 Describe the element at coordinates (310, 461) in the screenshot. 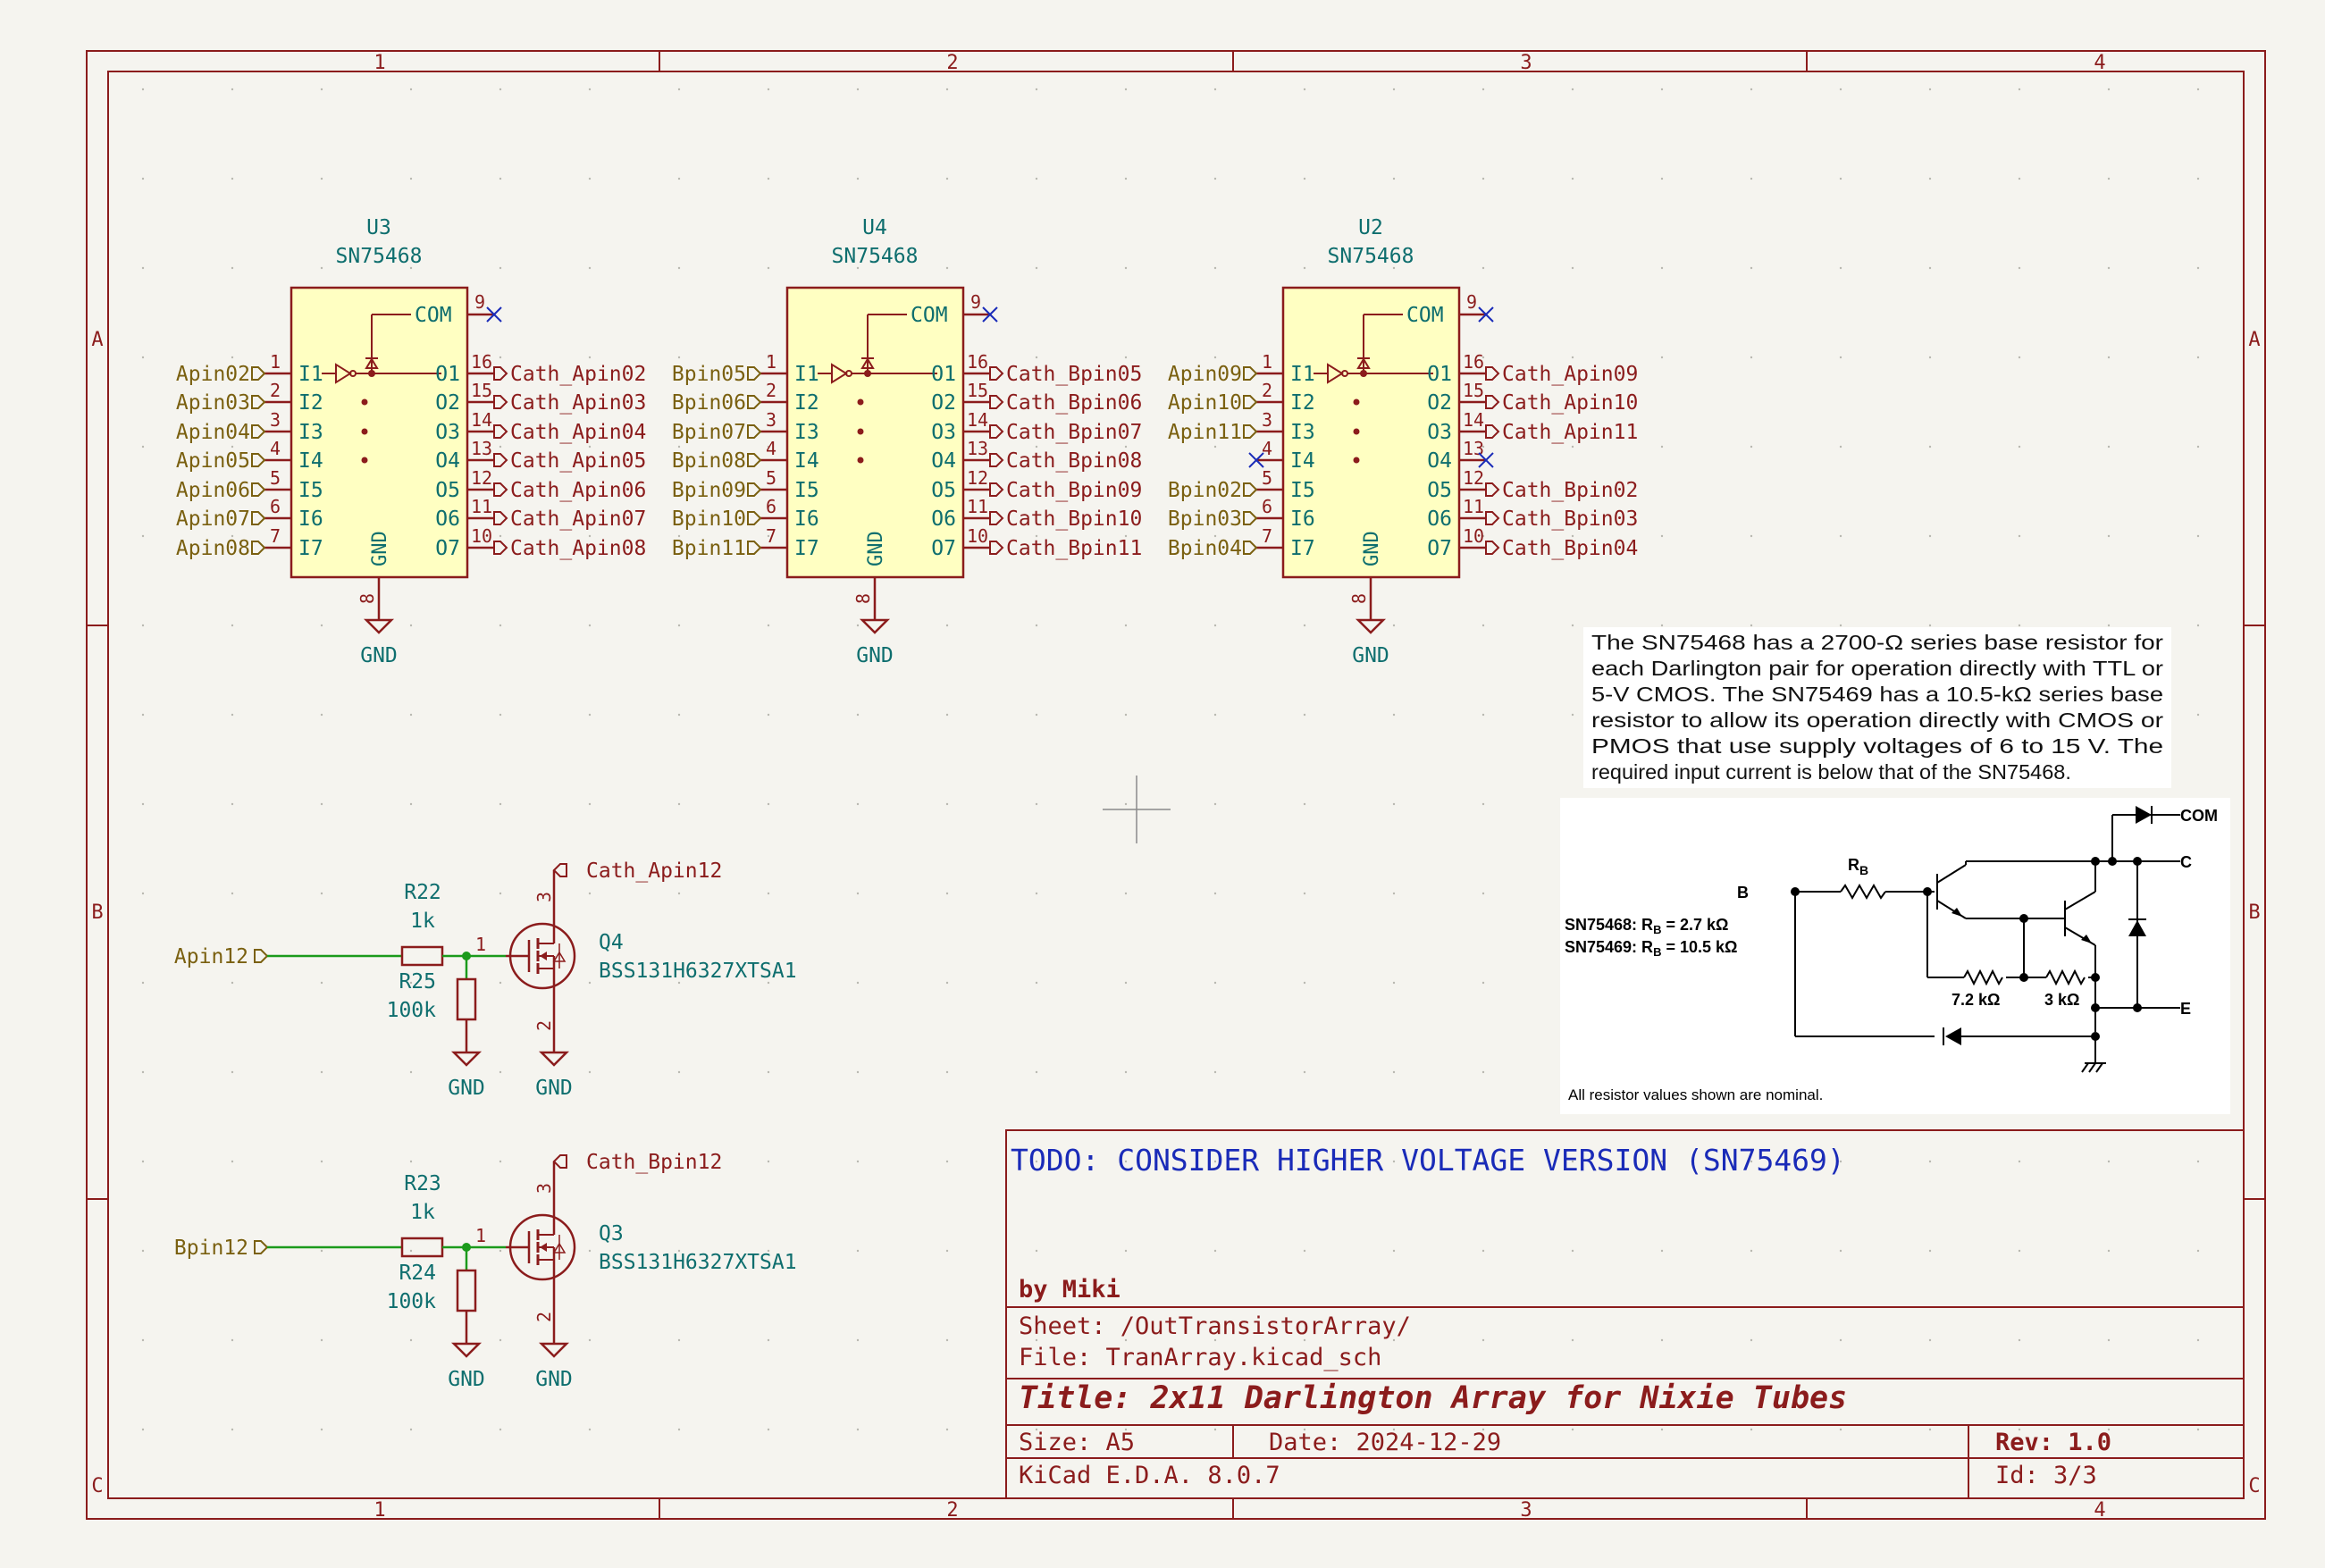

I see `pin-name: I4` at that location.